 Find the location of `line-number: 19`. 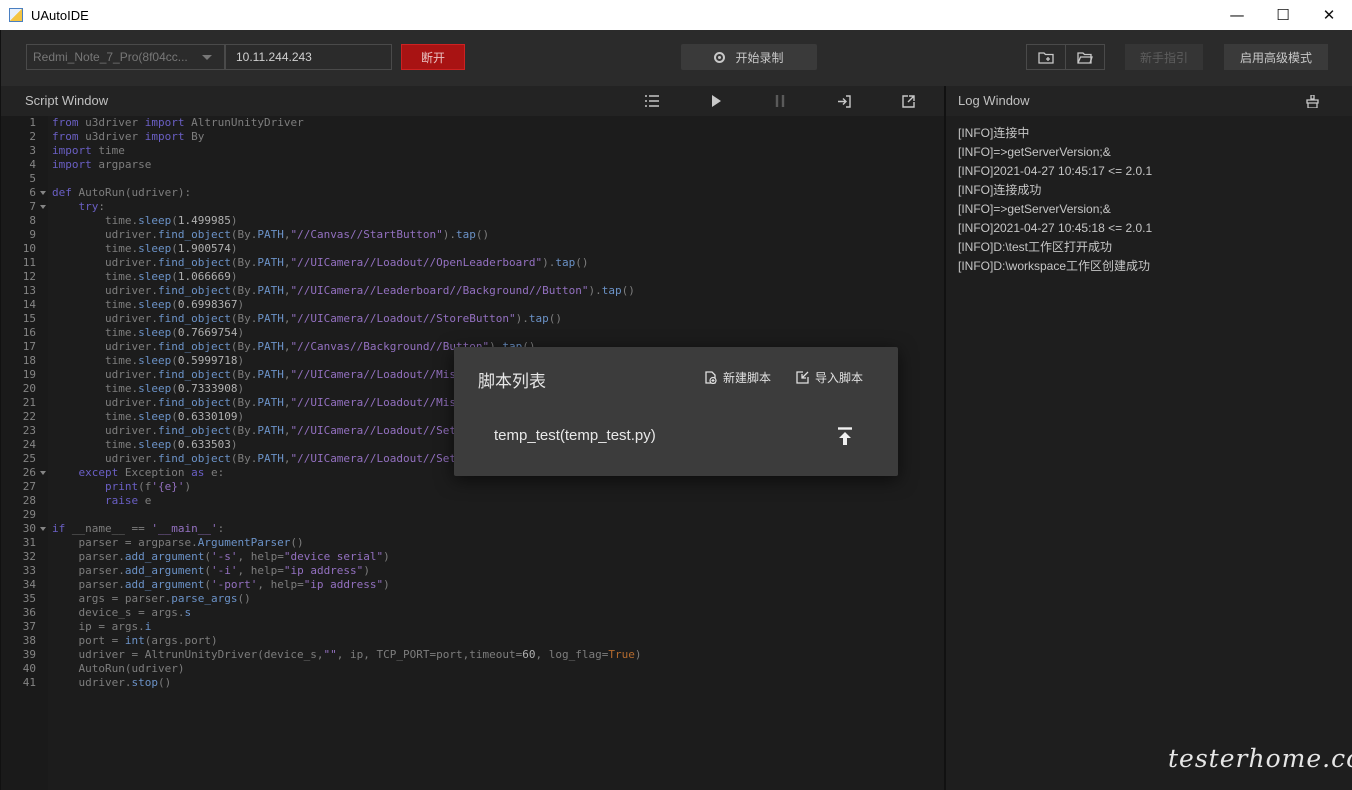

line-number: 19 is located at coordinates (29, 374).